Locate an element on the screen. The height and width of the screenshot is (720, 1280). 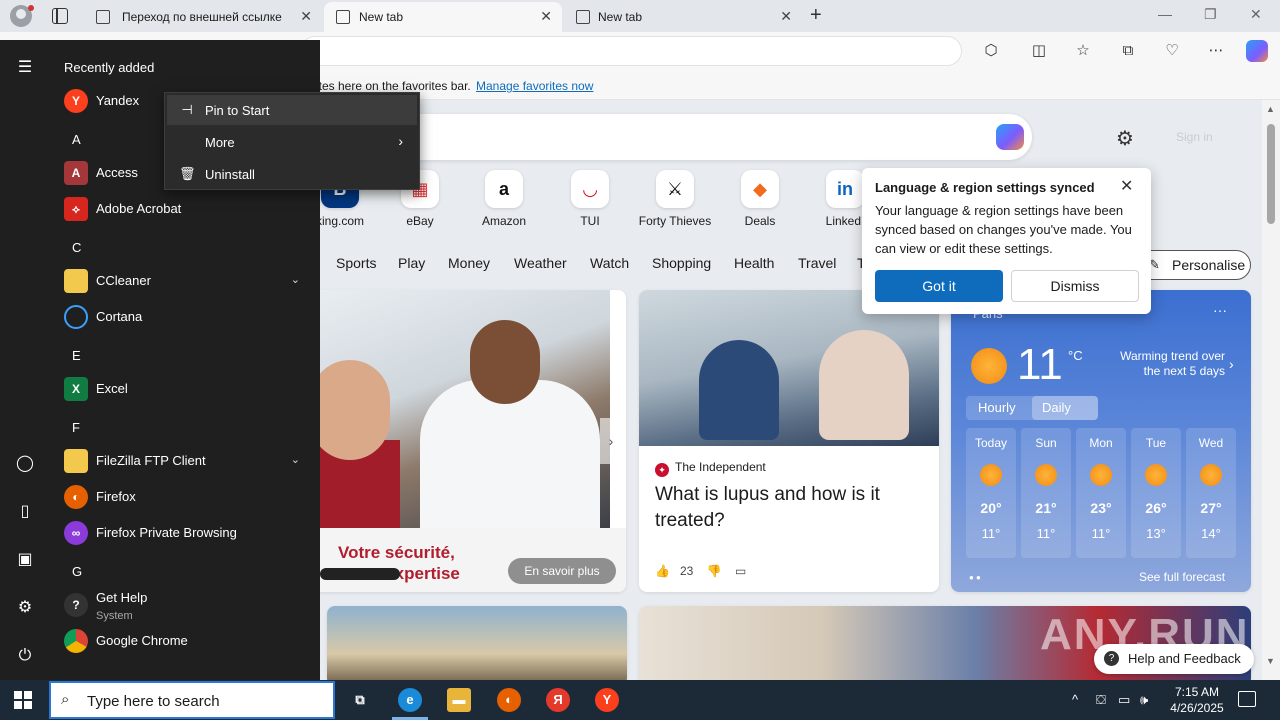
split-screen-icon: ◫ is located at coordinates (1039, 51).